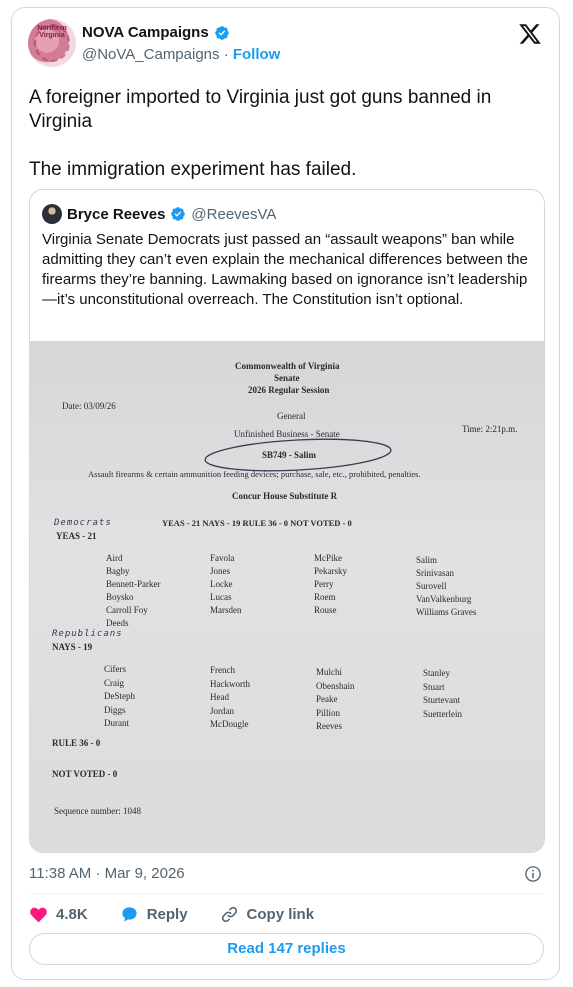  Describe the element at coordinates (434, 686) in the screenshot. I see `senator-name: Stuart` at that location.